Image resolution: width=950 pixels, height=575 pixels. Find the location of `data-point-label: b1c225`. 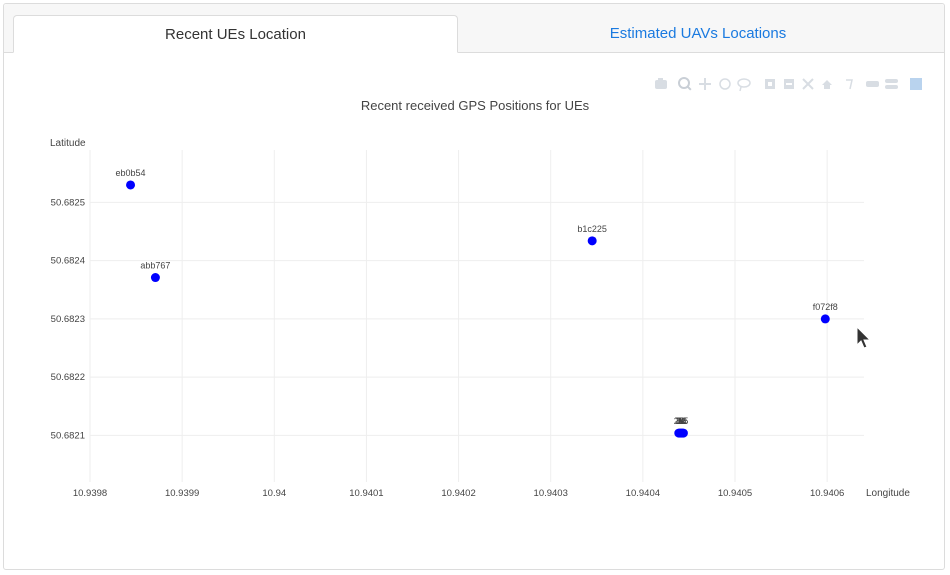

data-point-label: b1c225 is located at coordinates (592, 229).